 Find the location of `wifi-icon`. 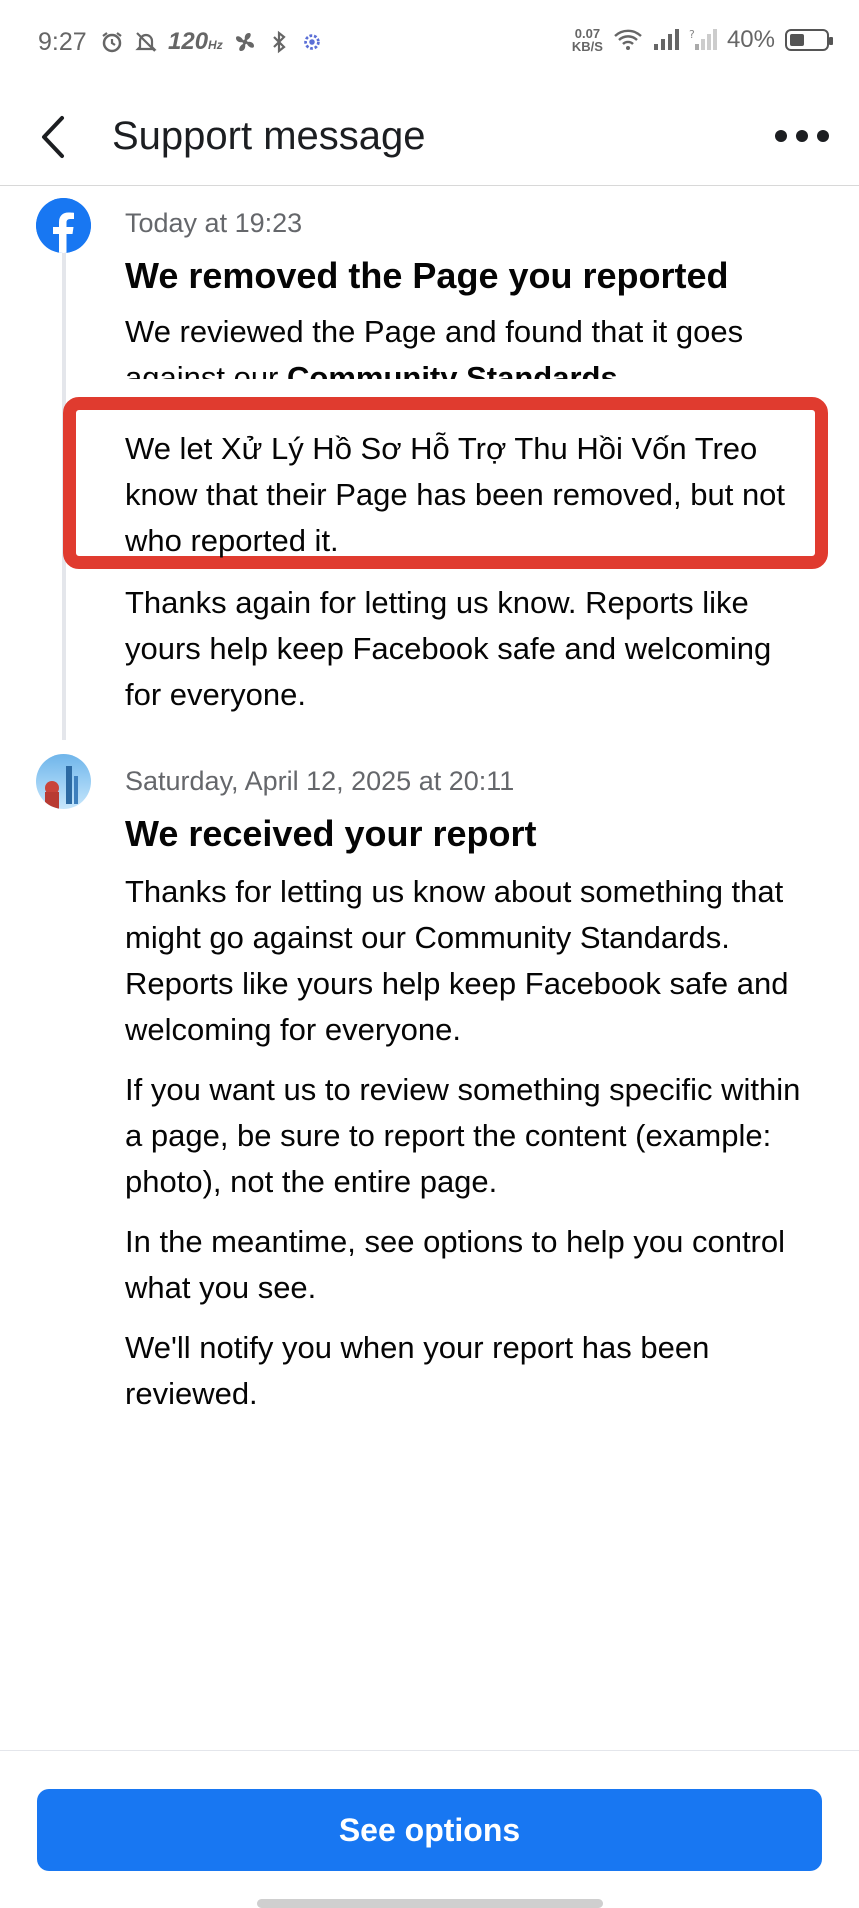

wifi-icon is located at coordinates (628, 39).